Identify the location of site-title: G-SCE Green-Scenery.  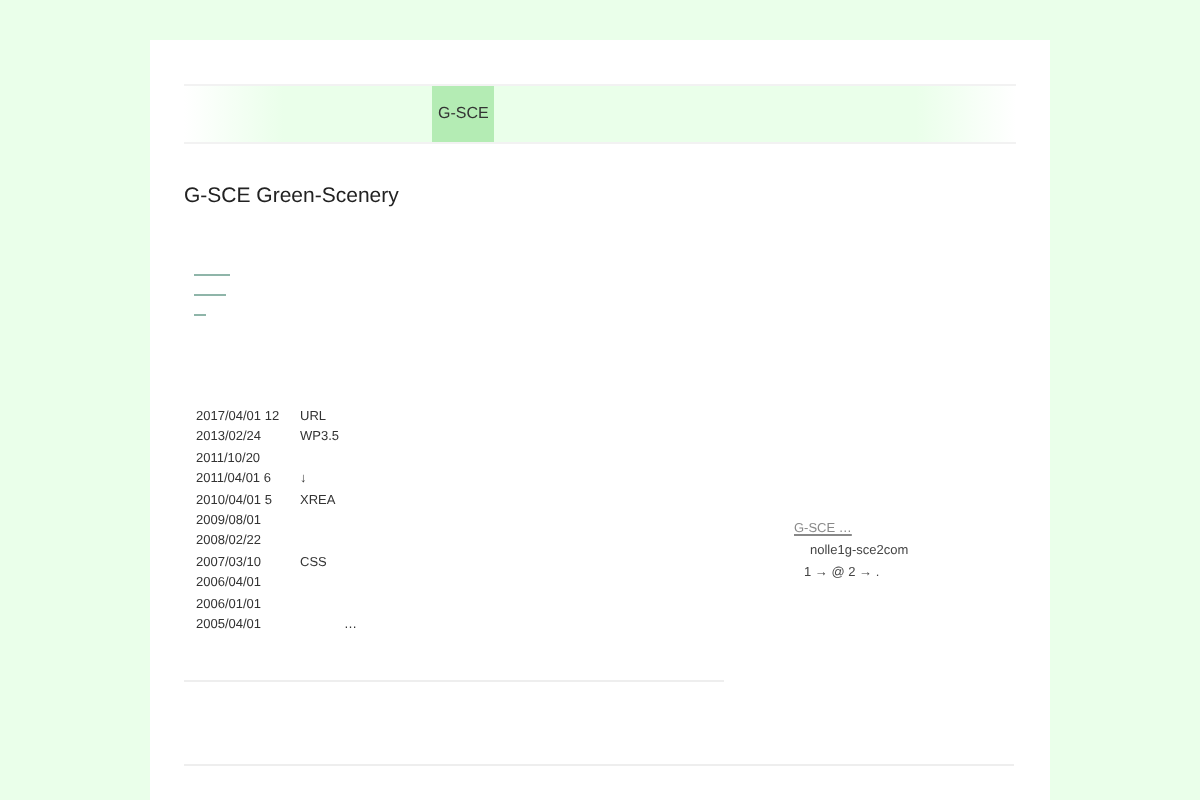
(292, 196).